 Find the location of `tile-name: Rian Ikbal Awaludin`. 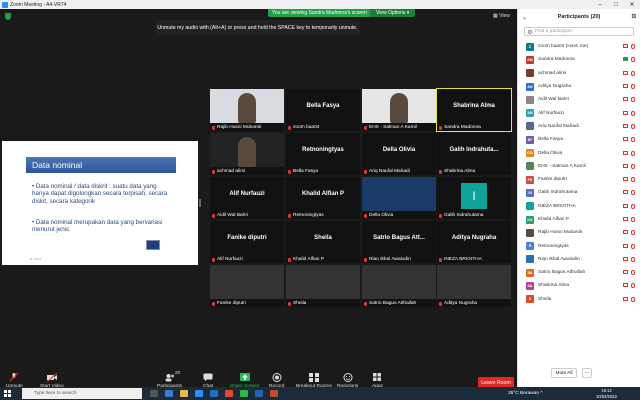

tile-name: Rian Ikbal Awaludin is located at coordinates (390, 259).